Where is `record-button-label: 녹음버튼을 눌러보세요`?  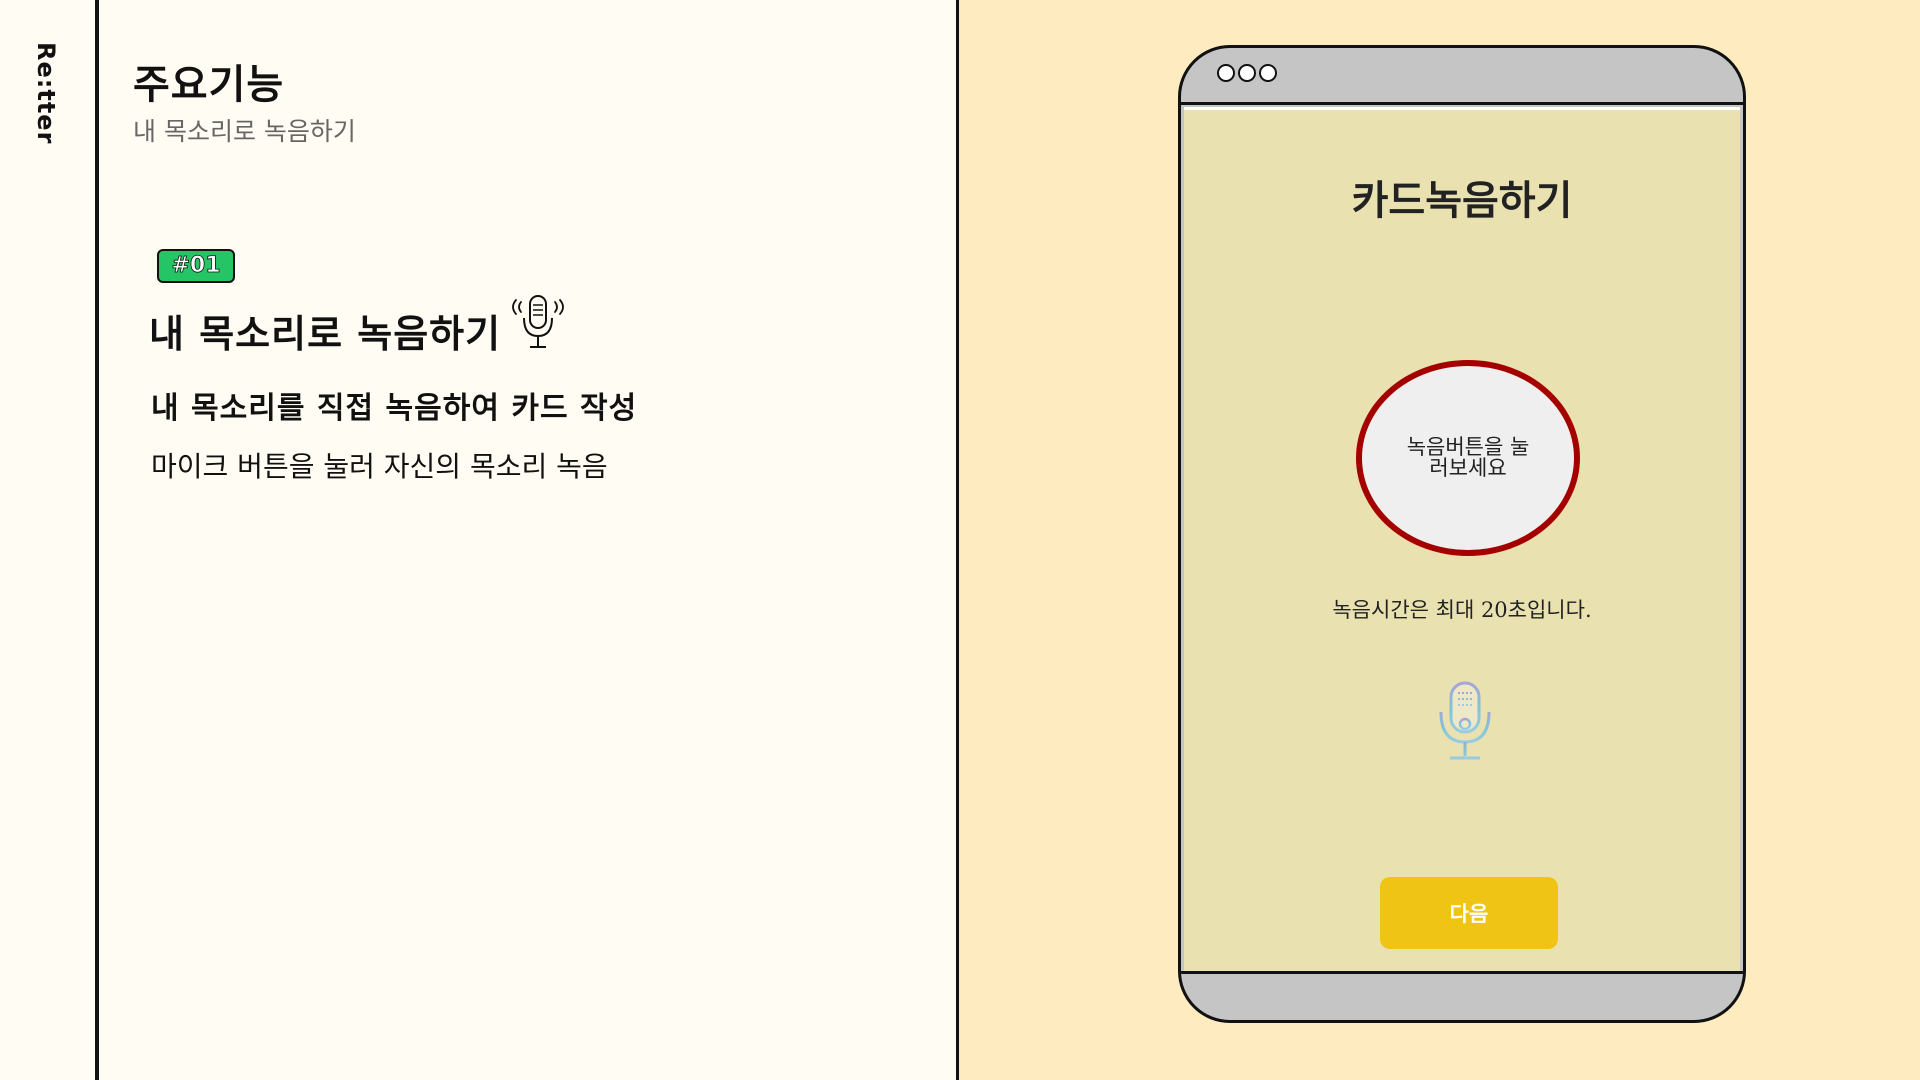 record-button-label: 녹음버튼을 눌러보세요 is located at coordinates (1468, 457).